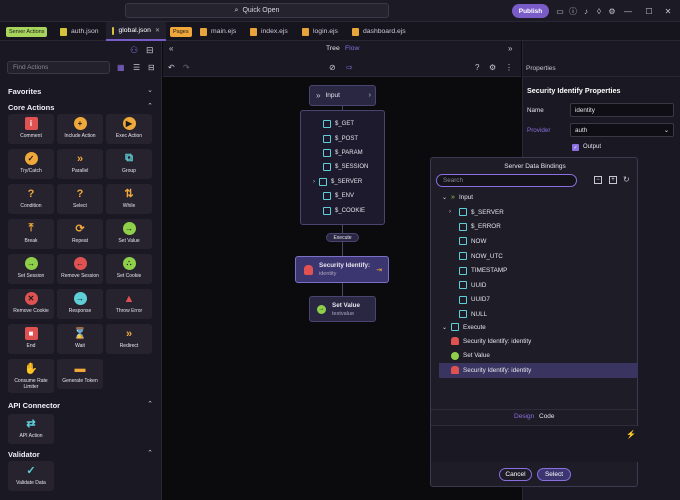  I want to click on more-icon: ⋮, so click(509, 67).